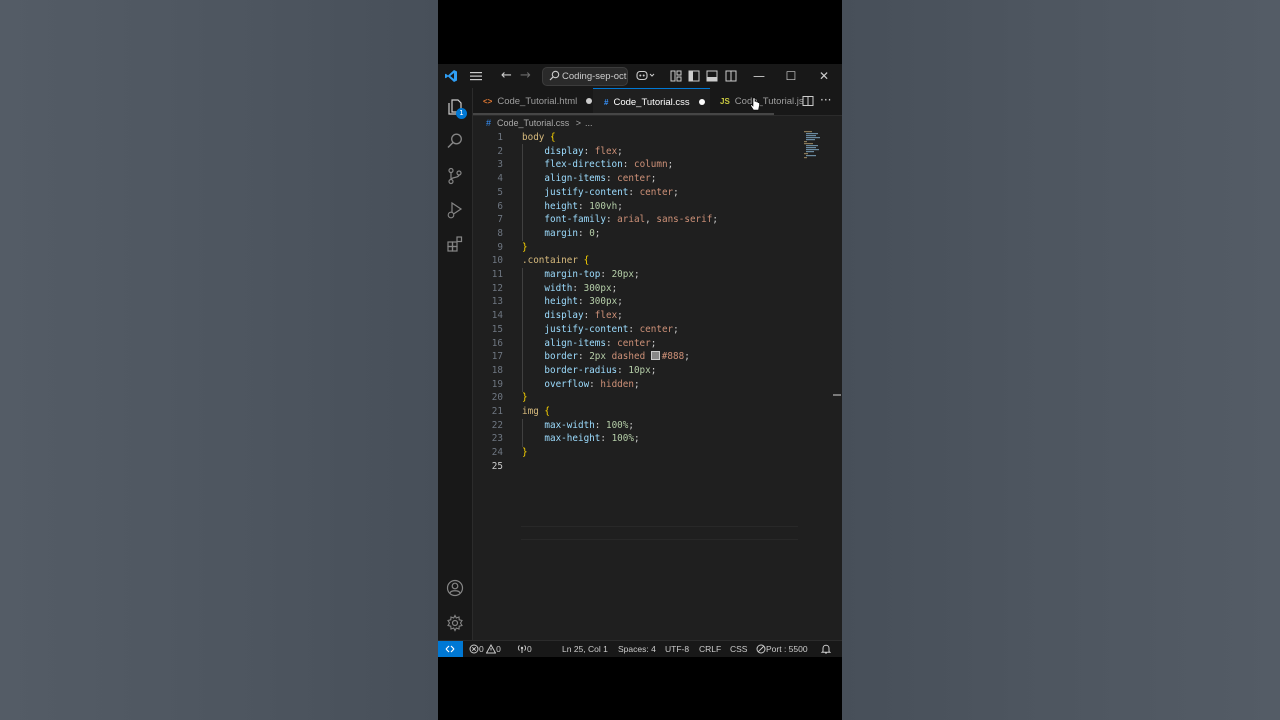 The width and height of the screenshot is (1280, 720). Describe the element at coordinates (455, 364) in the screenshot. I see `activity-bar: 1` at that location.